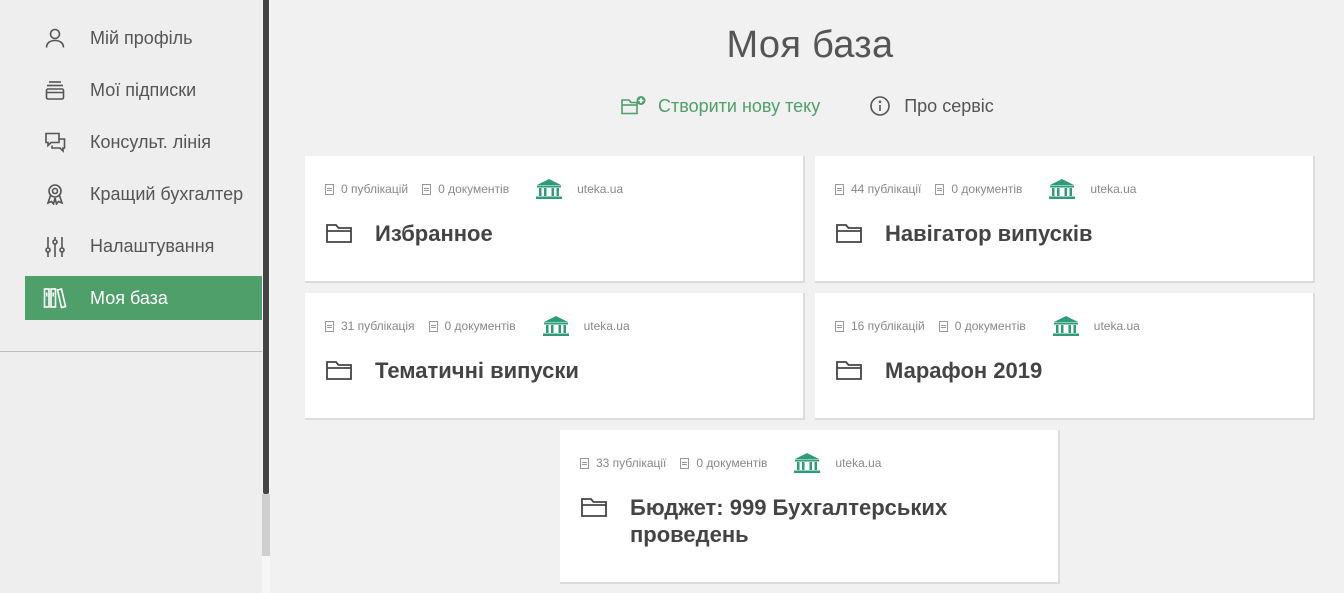 This screenshot has width=1344, height=593. I want to click on sidebar-item-profile: Мій профіль, so click(143, 38).